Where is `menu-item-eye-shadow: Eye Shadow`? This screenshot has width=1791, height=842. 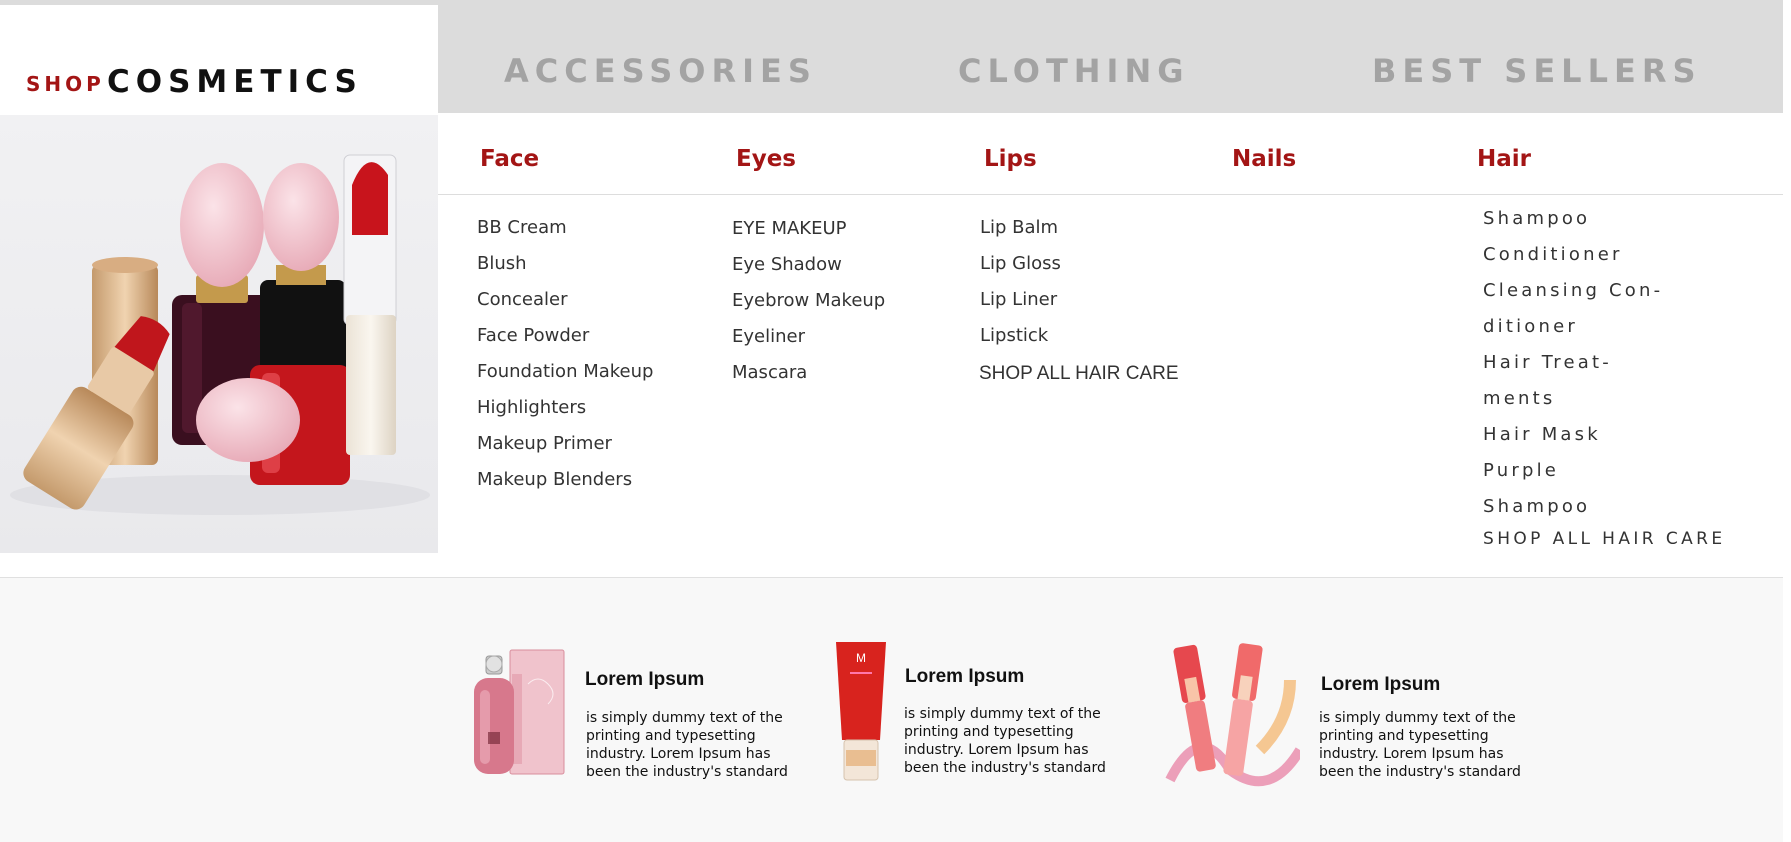 menu-item-eye-shadow: Eye Shadow is located at coordinates (787, 264).